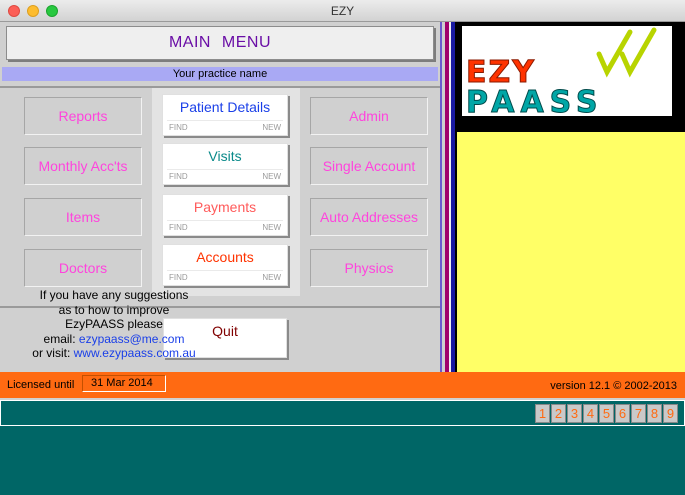  I want to click on practice-name: Your practice name, so click(220, 74).